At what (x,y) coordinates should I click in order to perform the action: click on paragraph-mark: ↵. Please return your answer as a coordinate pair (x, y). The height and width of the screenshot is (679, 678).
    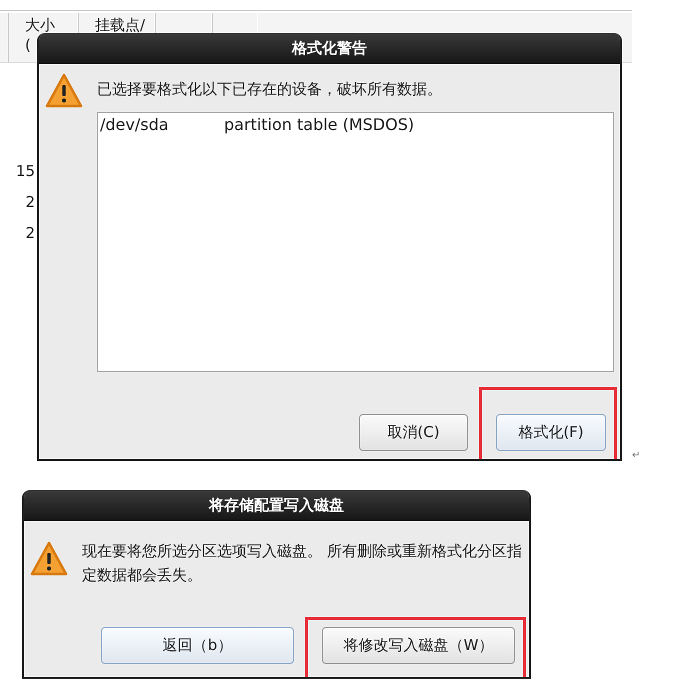
    Looking at the image, I should click on (636, 455).